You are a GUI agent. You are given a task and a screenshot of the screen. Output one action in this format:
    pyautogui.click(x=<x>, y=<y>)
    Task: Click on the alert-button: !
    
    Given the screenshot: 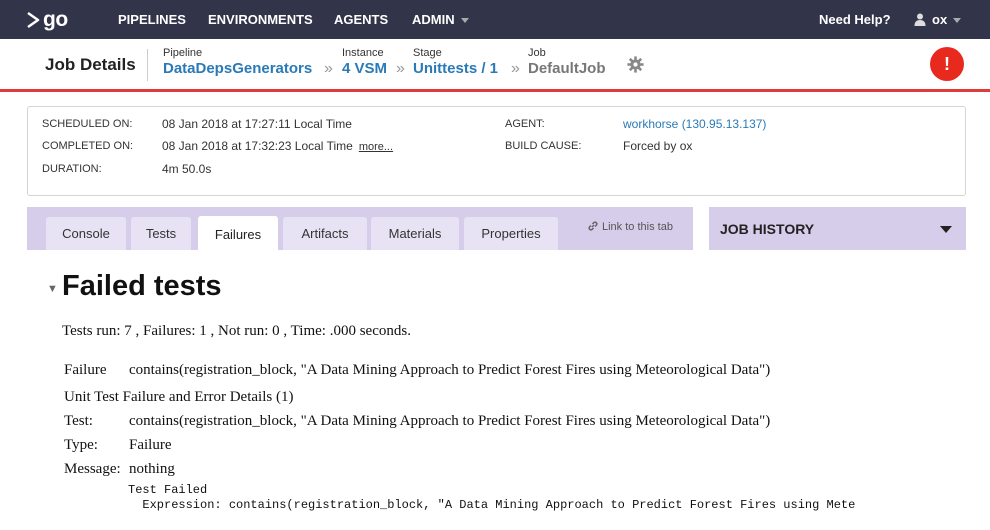 What is the action you would take?
    pyautogui.click(x=947, y=64)
    